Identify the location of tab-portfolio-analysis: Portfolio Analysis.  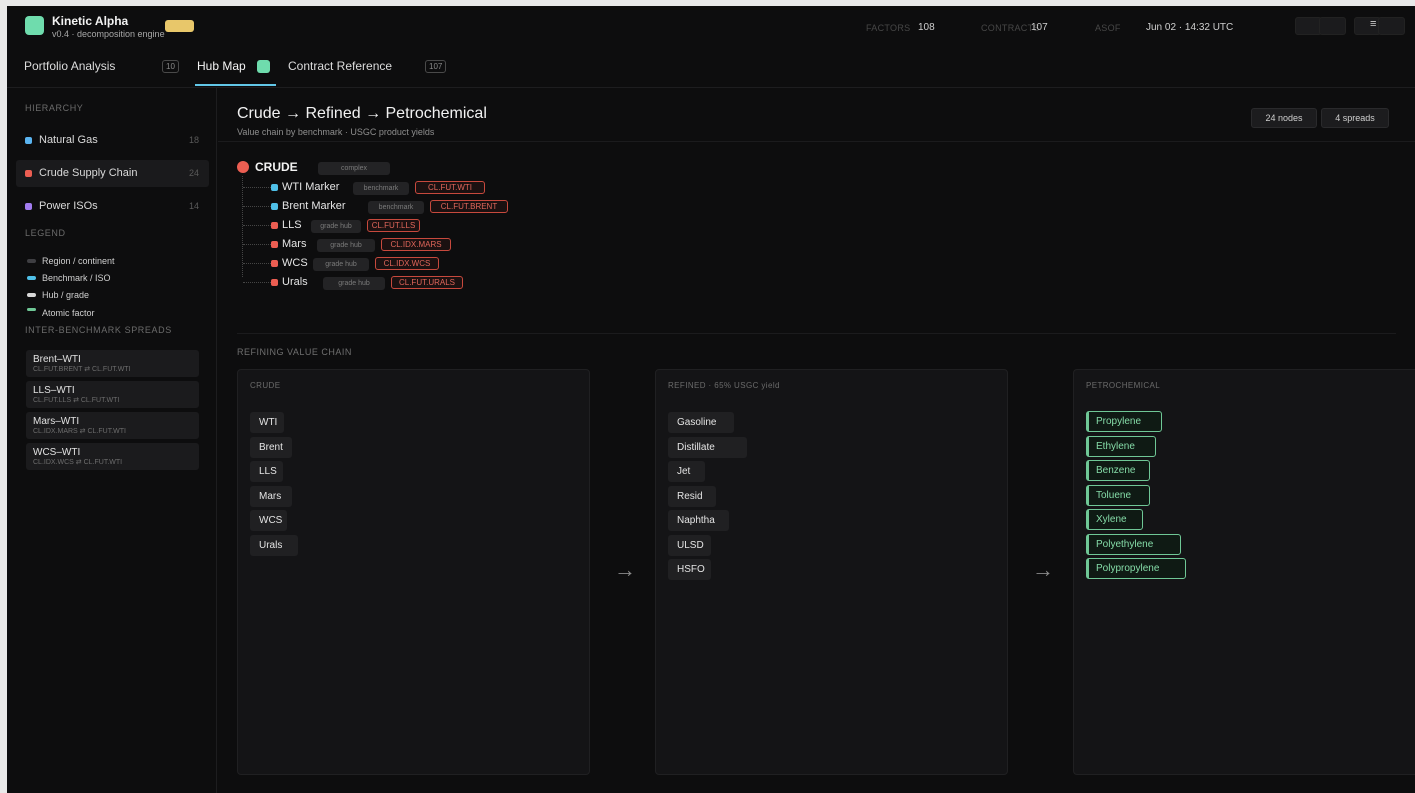
(69, 66).